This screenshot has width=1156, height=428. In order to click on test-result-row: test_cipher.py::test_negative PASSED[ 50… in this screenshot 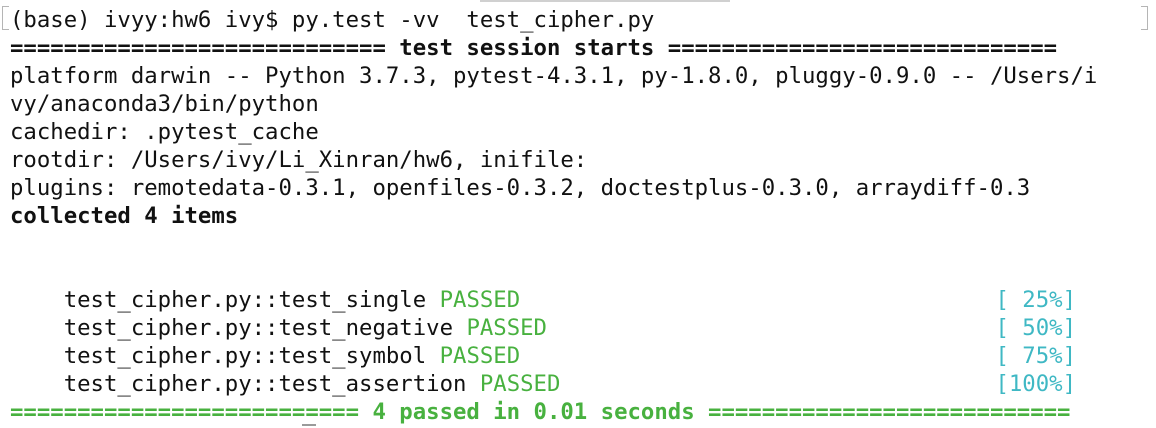, I will do `click(563, 313)`.